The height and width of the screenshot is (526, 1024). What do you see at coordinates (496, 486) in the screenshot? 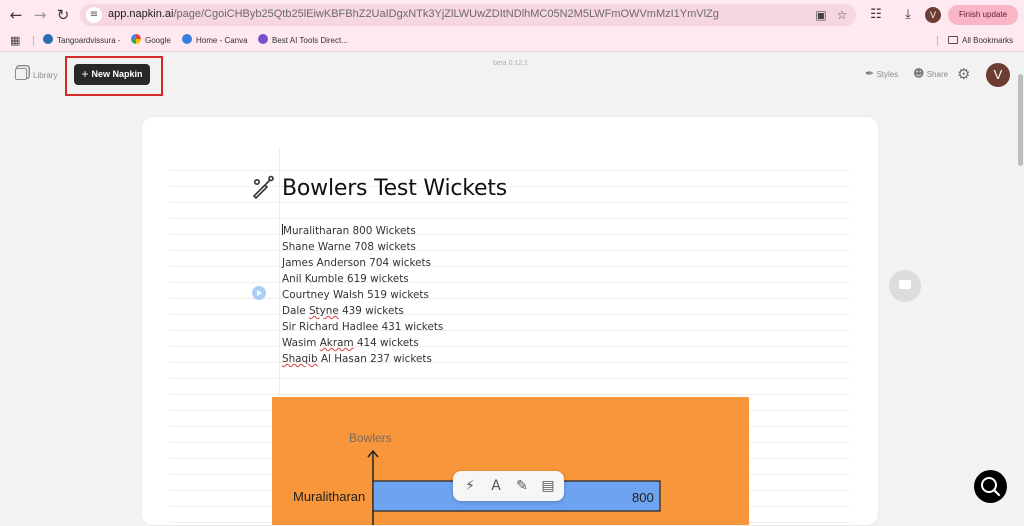
I see `text-edit-icon: A` at bounding box center [496, 486].